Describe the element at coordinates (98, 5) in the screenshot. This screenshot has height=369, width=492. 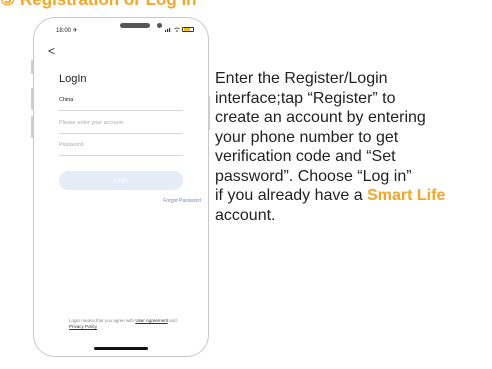
I see `section-heading: ③ Registration or Log in` at that location.